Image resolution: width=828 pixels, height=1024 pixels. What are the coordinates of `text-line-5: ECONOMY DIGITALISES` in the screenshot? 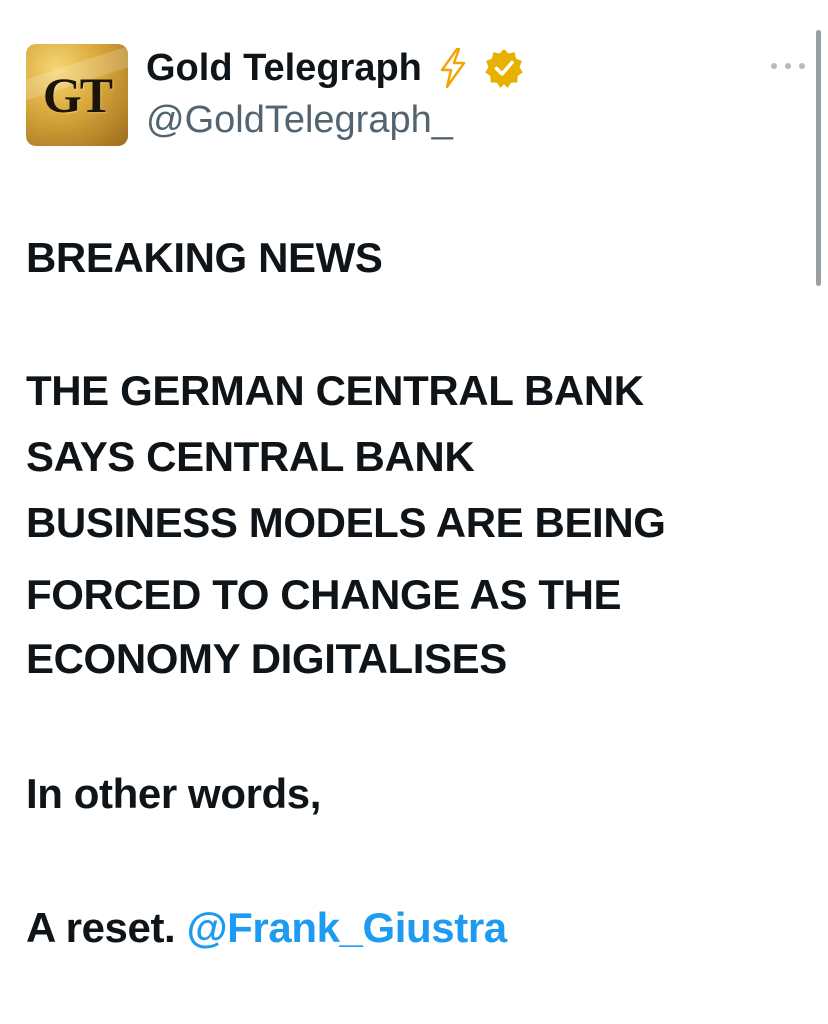 It's located at (266, 658).